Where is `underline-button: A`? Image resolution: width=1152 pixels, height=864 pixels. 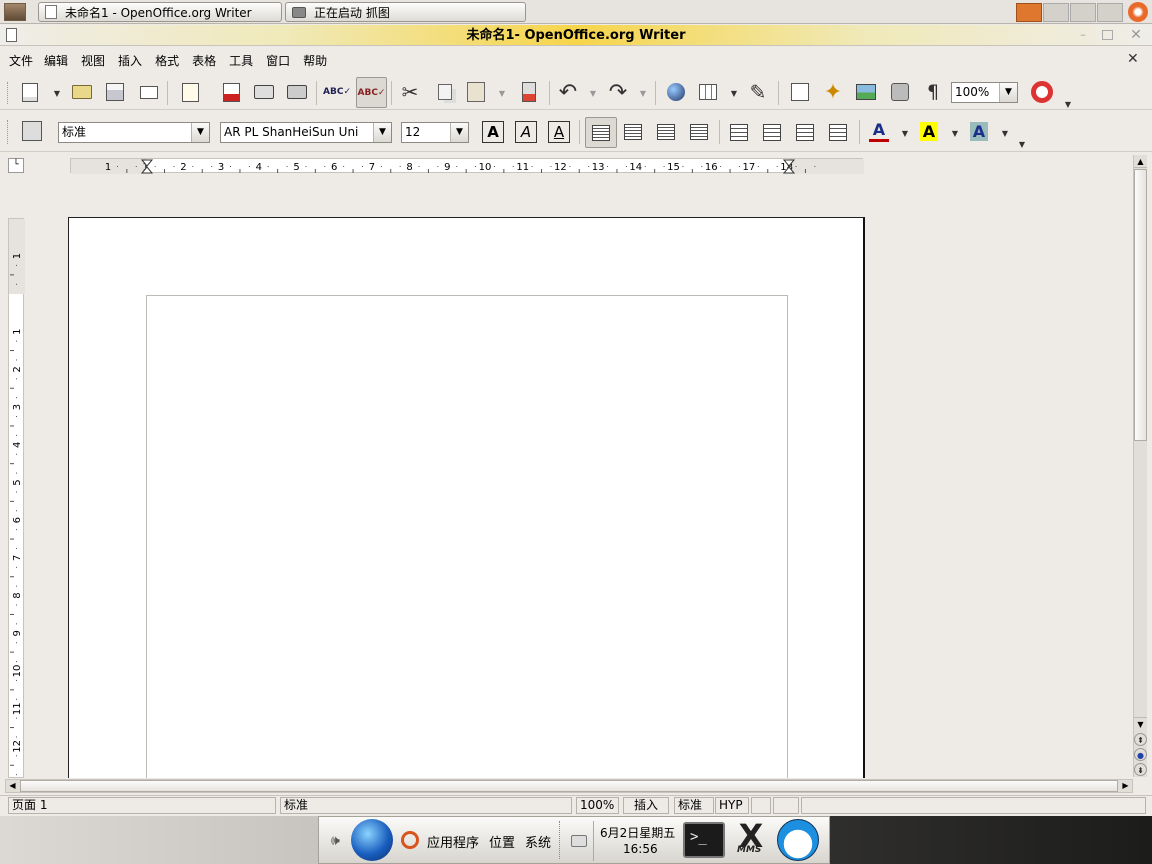
underline-button: A is located at coordinates (559, 132).